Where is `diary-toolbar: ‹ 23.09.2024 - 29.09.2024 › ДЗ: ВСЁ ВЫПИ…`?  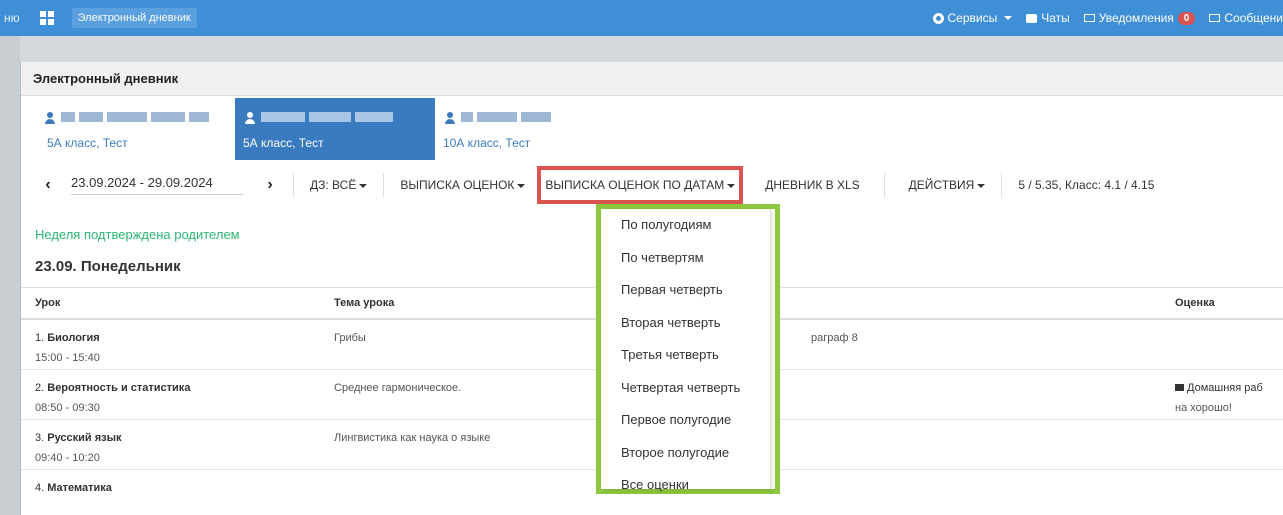 diary-toolbar: ‹ 23.09.2024 - 29.09.2024 › ДЗ: ВСЁ ВЫПИ… is located at coordinates (661, 185).